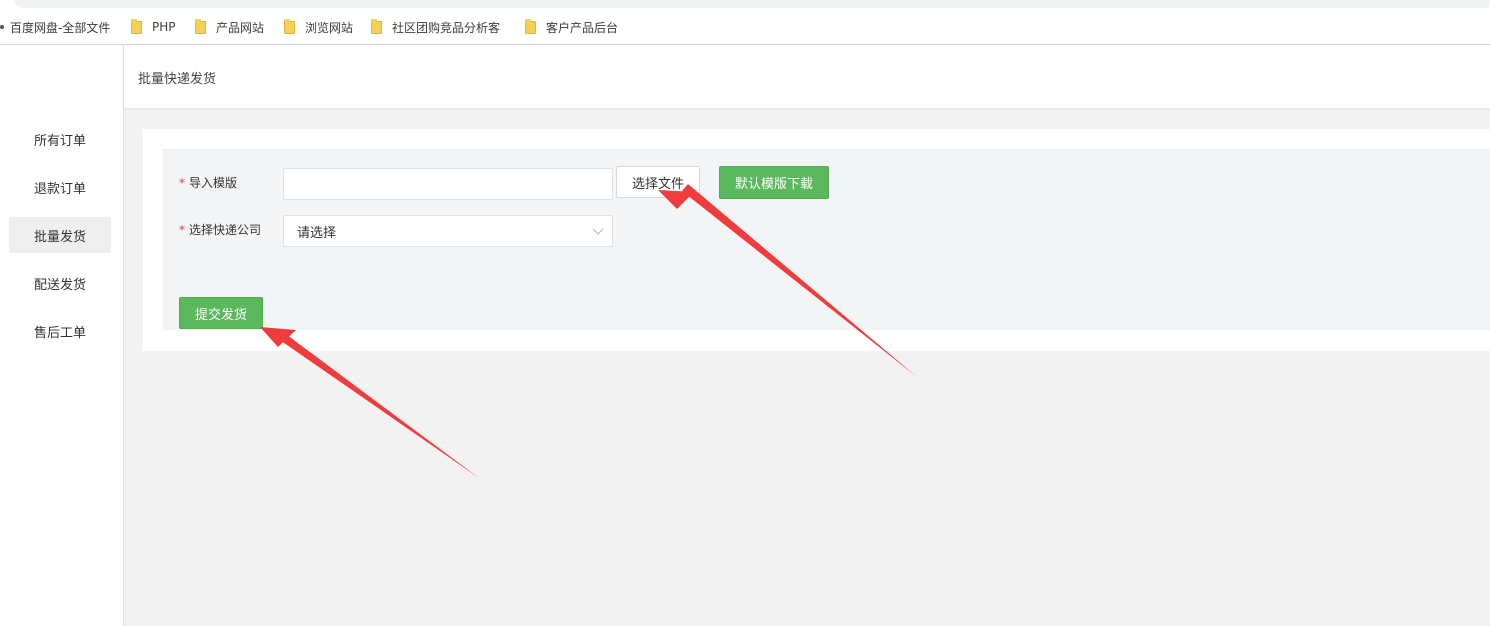  Describe the element at coordinates (446, 27) in the screenshot. I see `bookmark-label: 社区团购竞品分析客` at that location.